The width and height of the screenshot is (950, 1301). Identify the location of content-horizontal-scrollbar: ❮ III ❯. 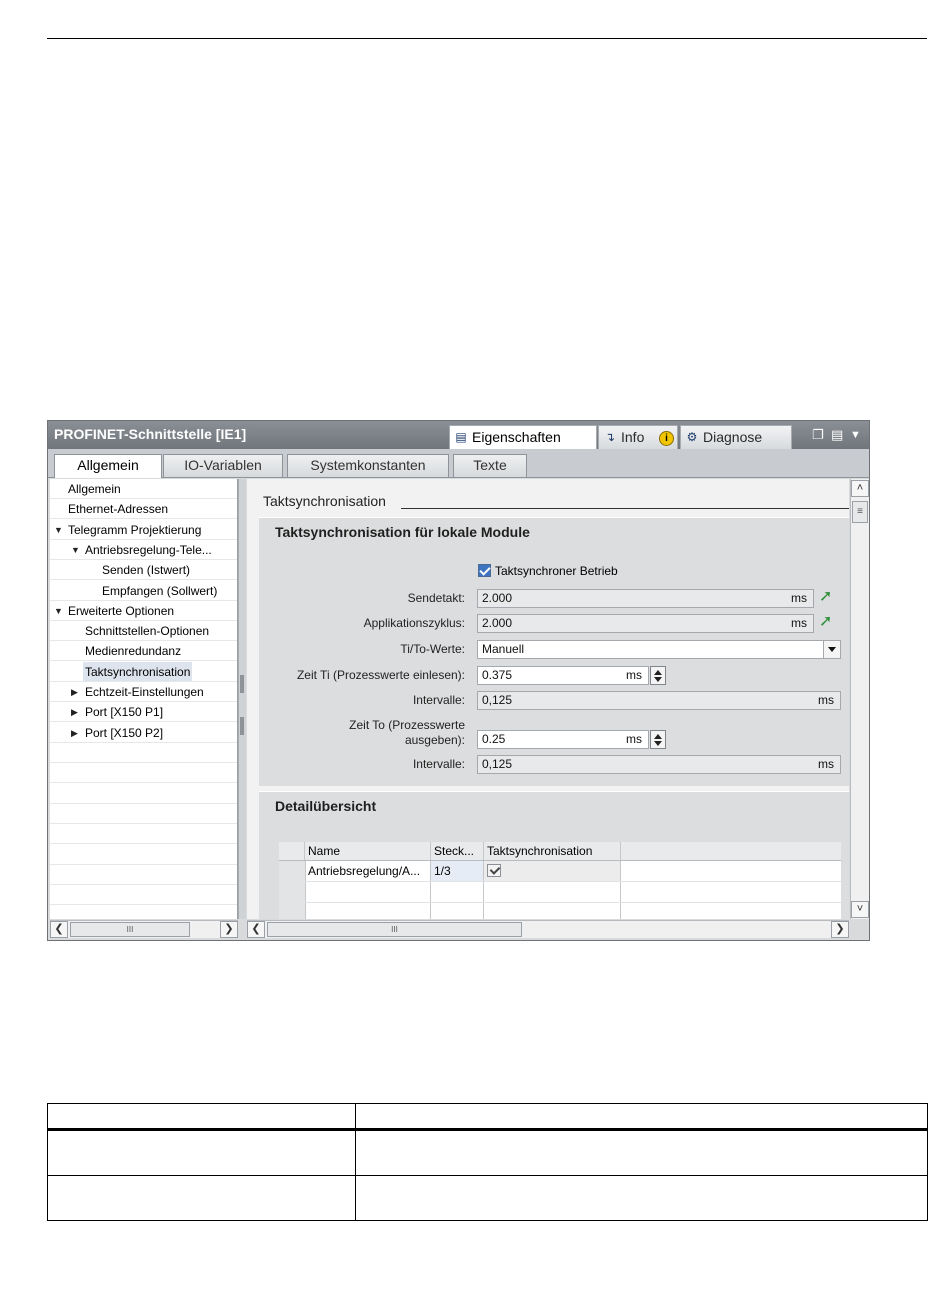
(548, 929).